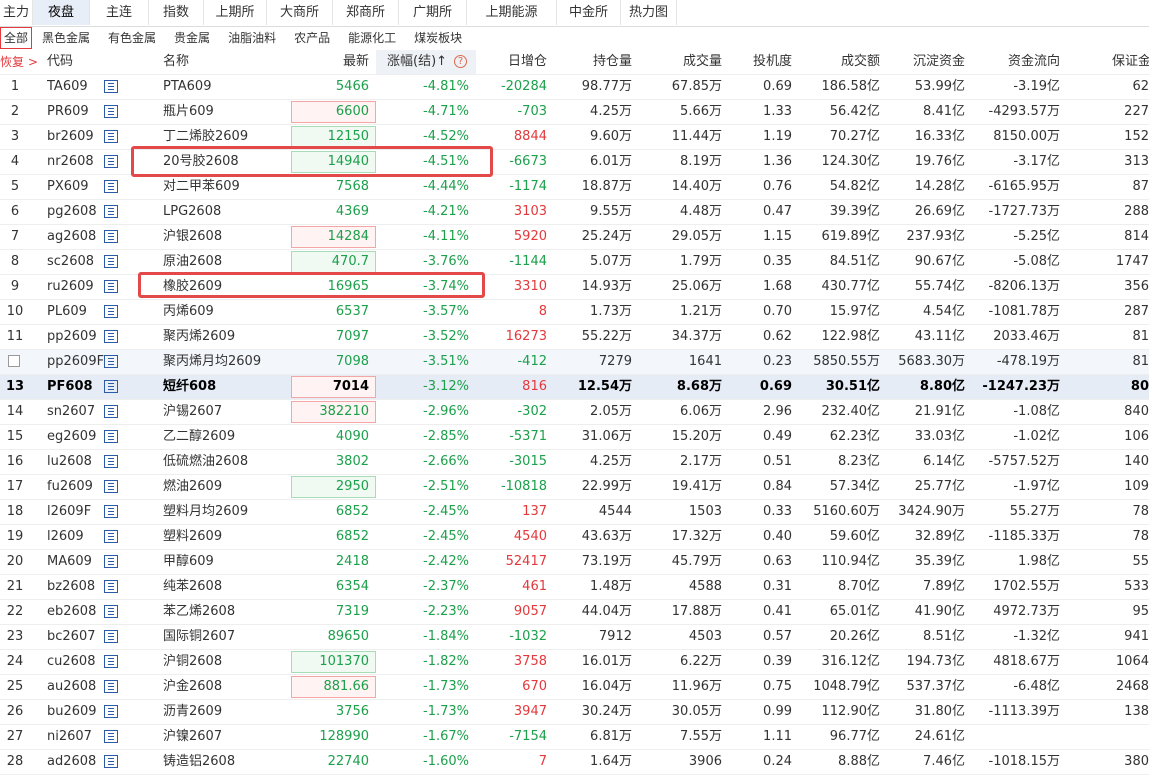 Image resolution: width=1149 pixels, height=775 pixels. What do you see at coordinates (225, 762) in the screenshot?
I see `contract-name: 铸造铝2608` at bounding box center [225, 762].